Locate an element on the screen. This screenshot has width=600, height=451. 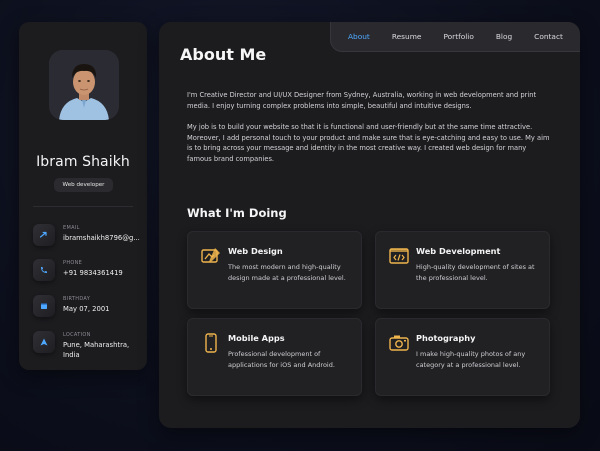
nav-contact: Contact is located at coordinates (548, 36).